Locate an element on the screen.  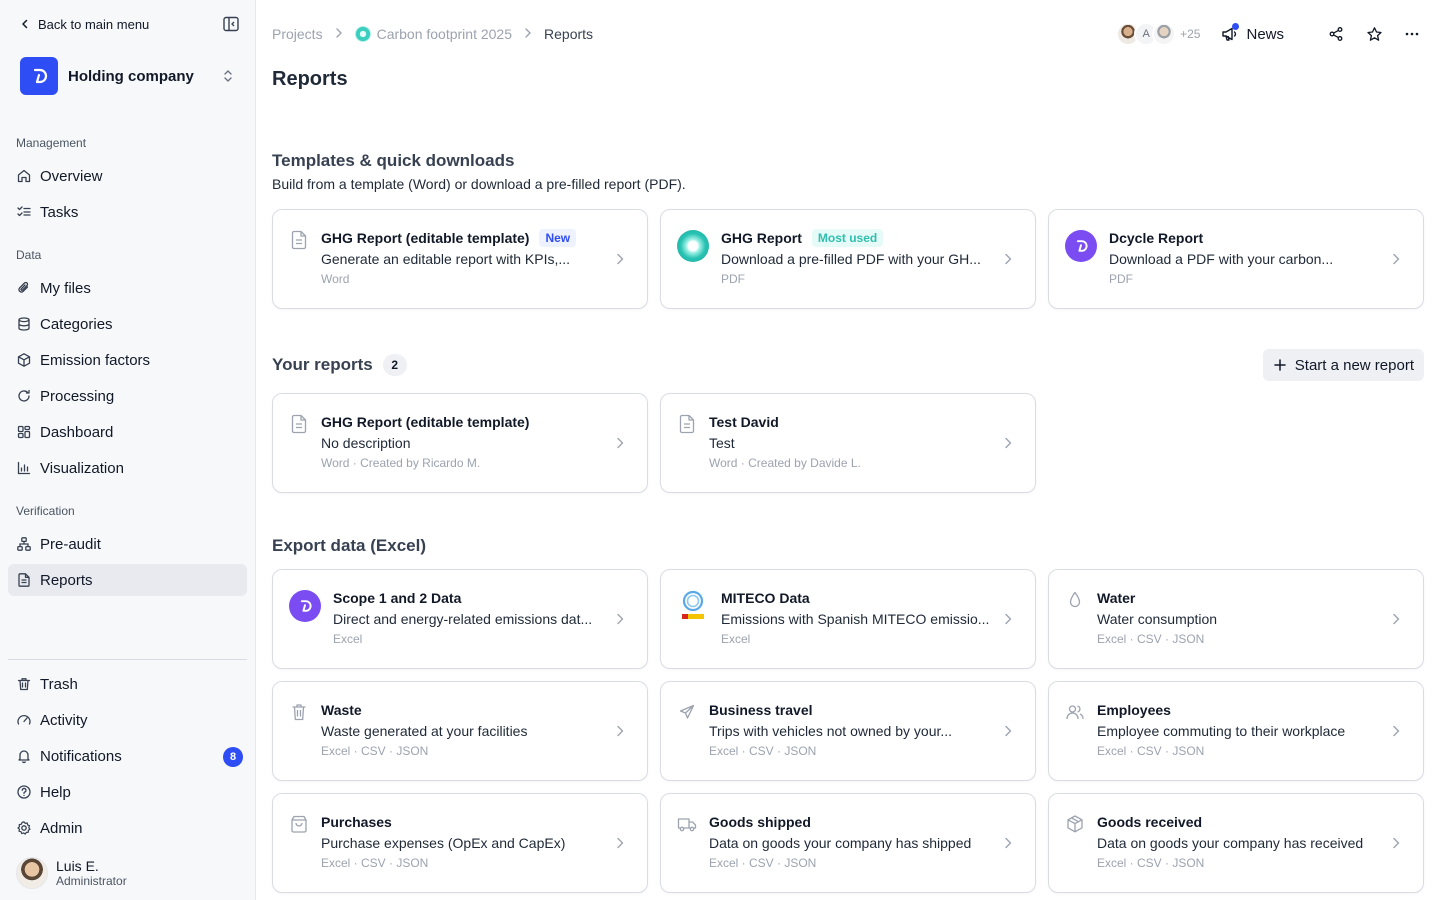
user-profile: Luis E. Administrator is located at coordinates (71, 873).